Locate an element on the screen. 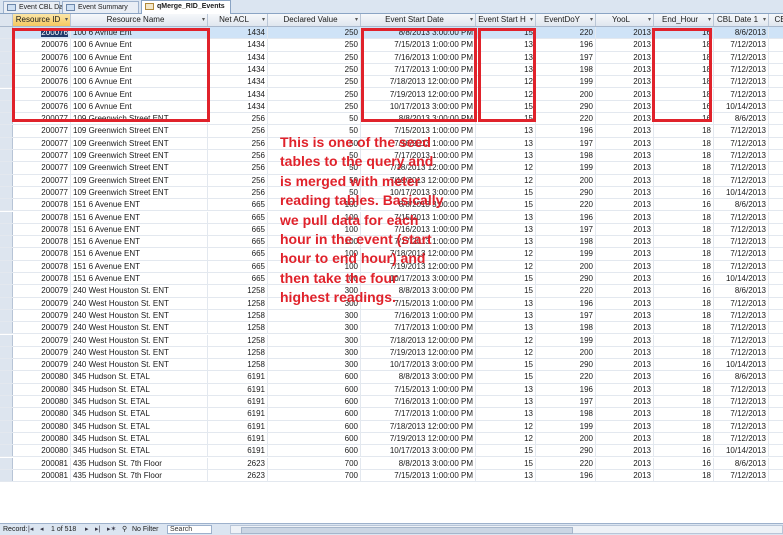 Image resolution: width=783 pixels, height=535 pixels. table-cell: 7/18/2013 12:00:00 PM is located at coordinates (418, 340).